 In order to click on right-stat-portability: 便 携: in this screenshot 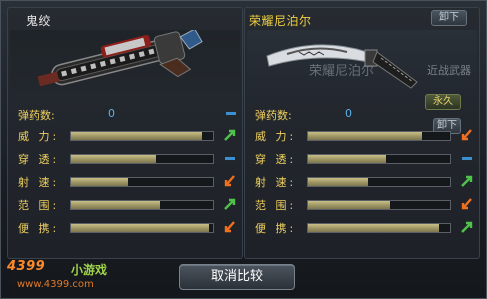, I will do `click(366, 228)`.